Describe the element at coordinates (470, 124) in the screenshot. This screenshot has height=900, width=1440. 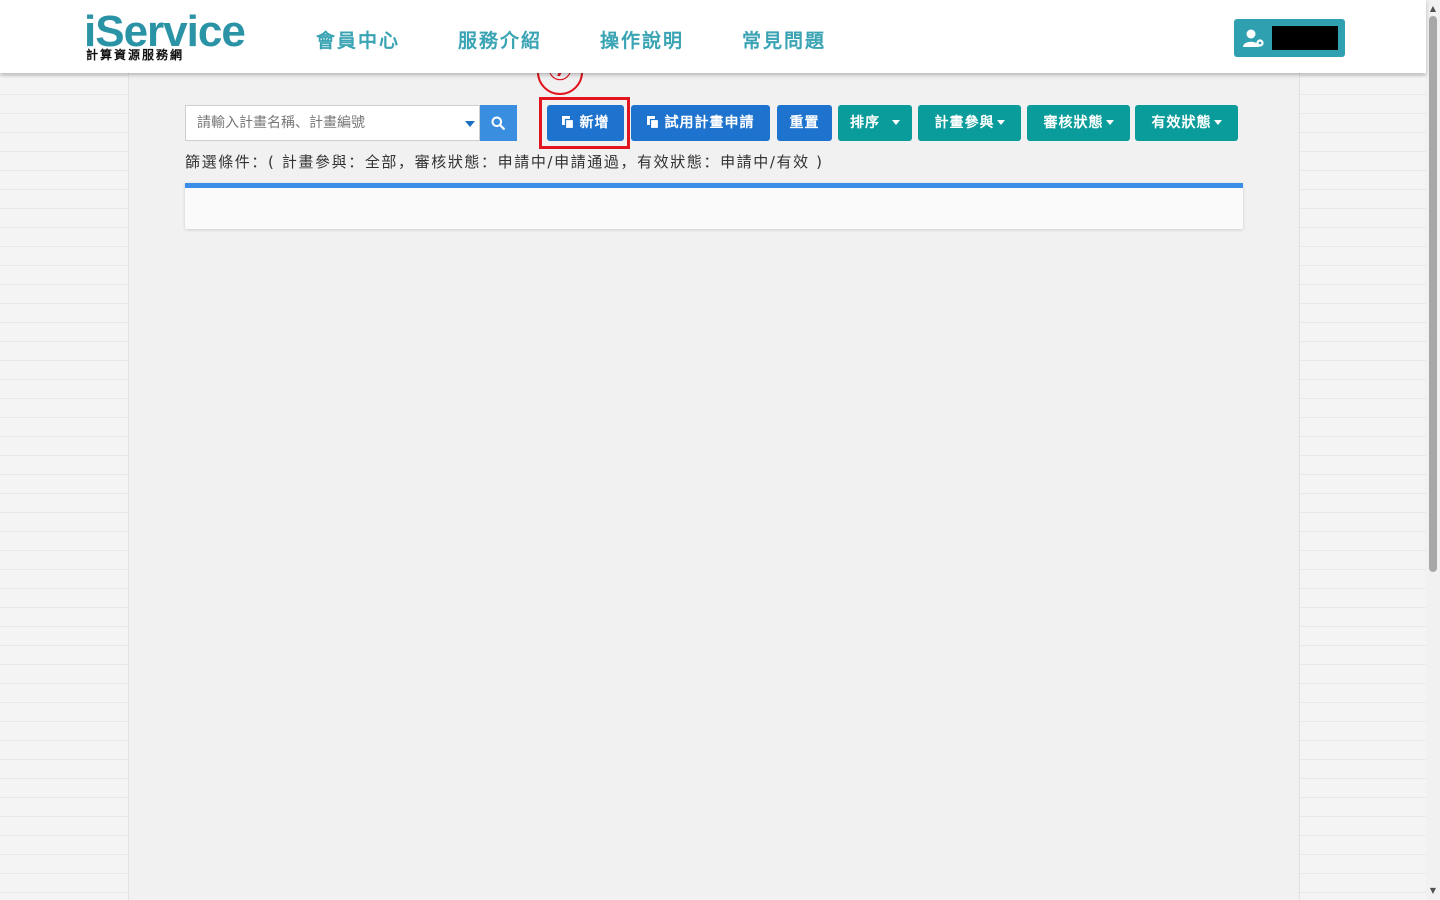
I see `dropdown-caret-icon` at that location.